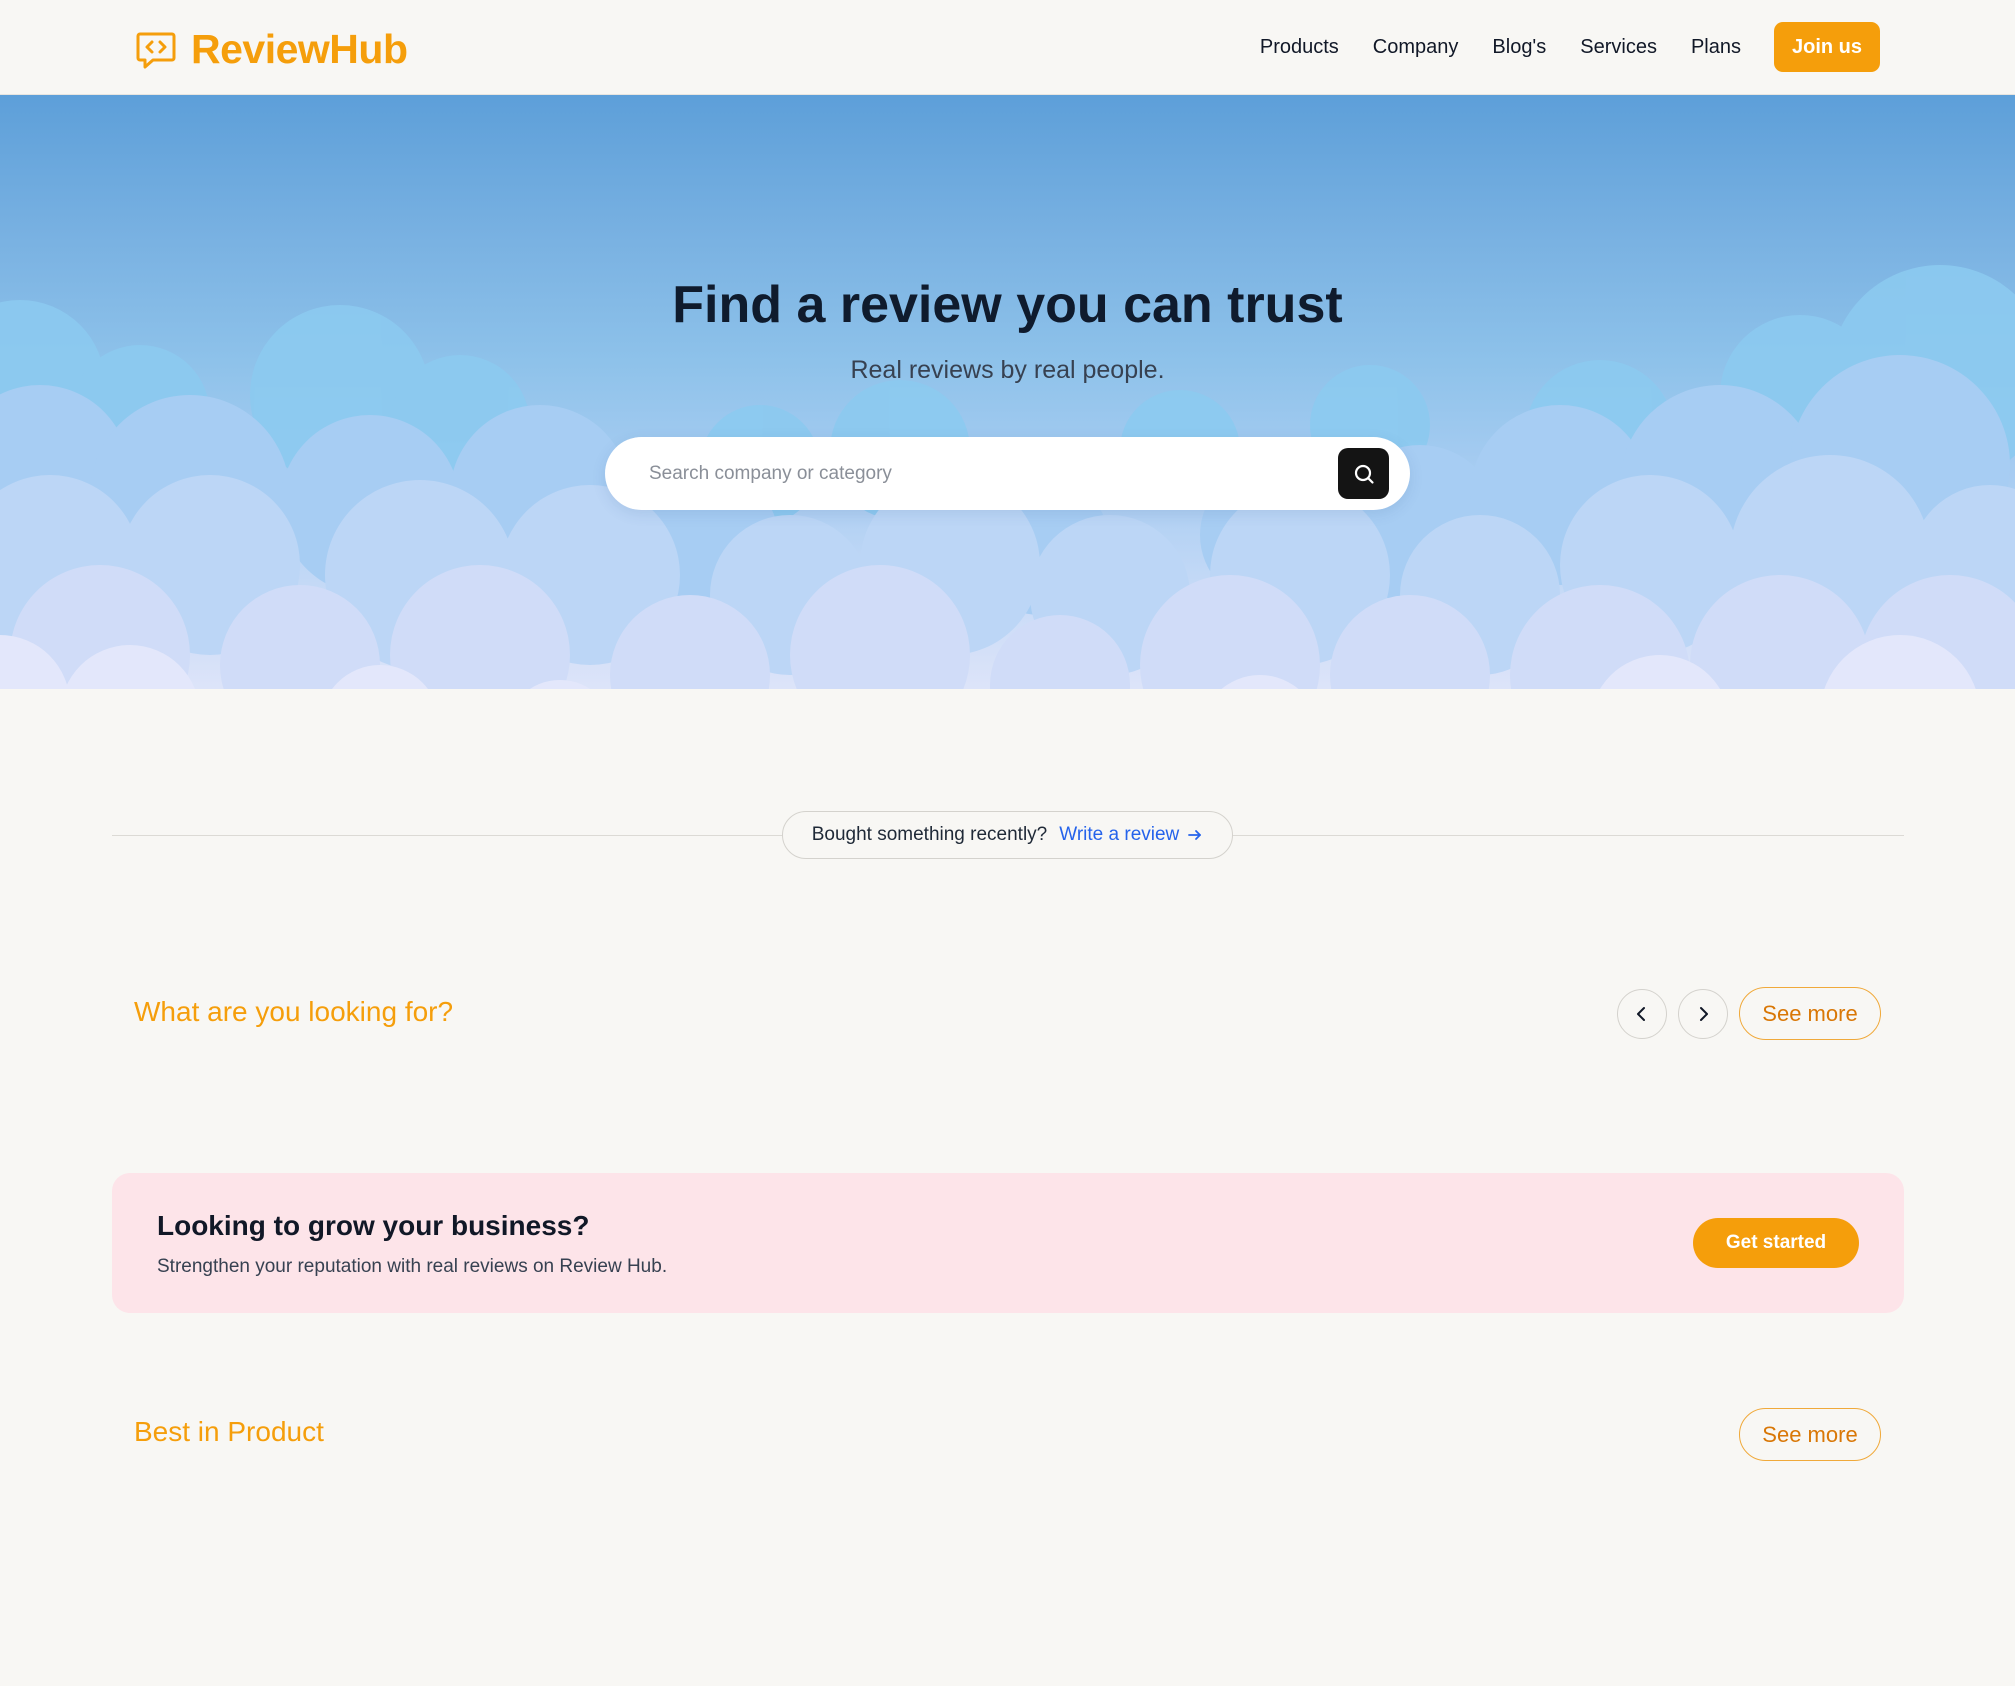 This screenshot has width=2015, height=1686. Describe the element at coordinates (1618, 47) in the screenshot. I see `nav-item-services: Services` at that location.